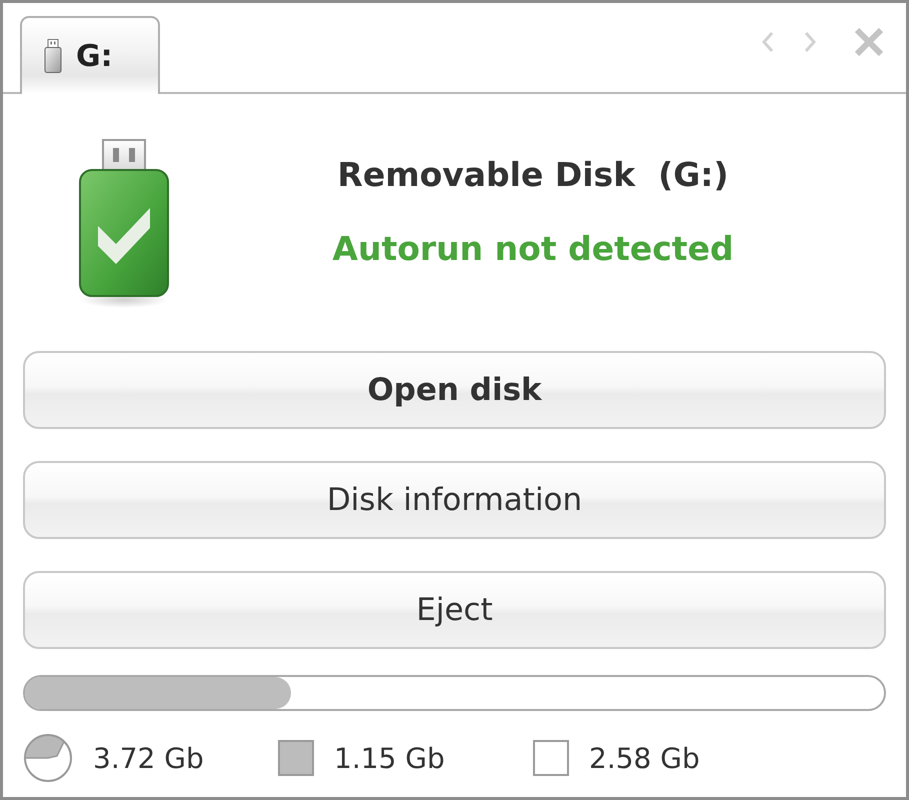  I want to click on close-icon, so click(869, 42).